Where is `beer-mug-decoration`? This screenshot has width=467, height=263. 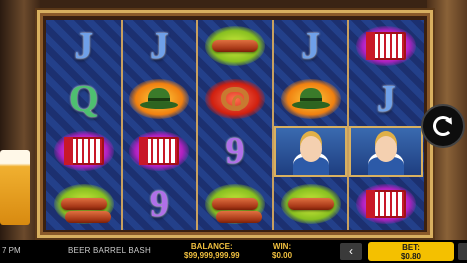 beer-mug-decoration is located at coordinates (15, 187).